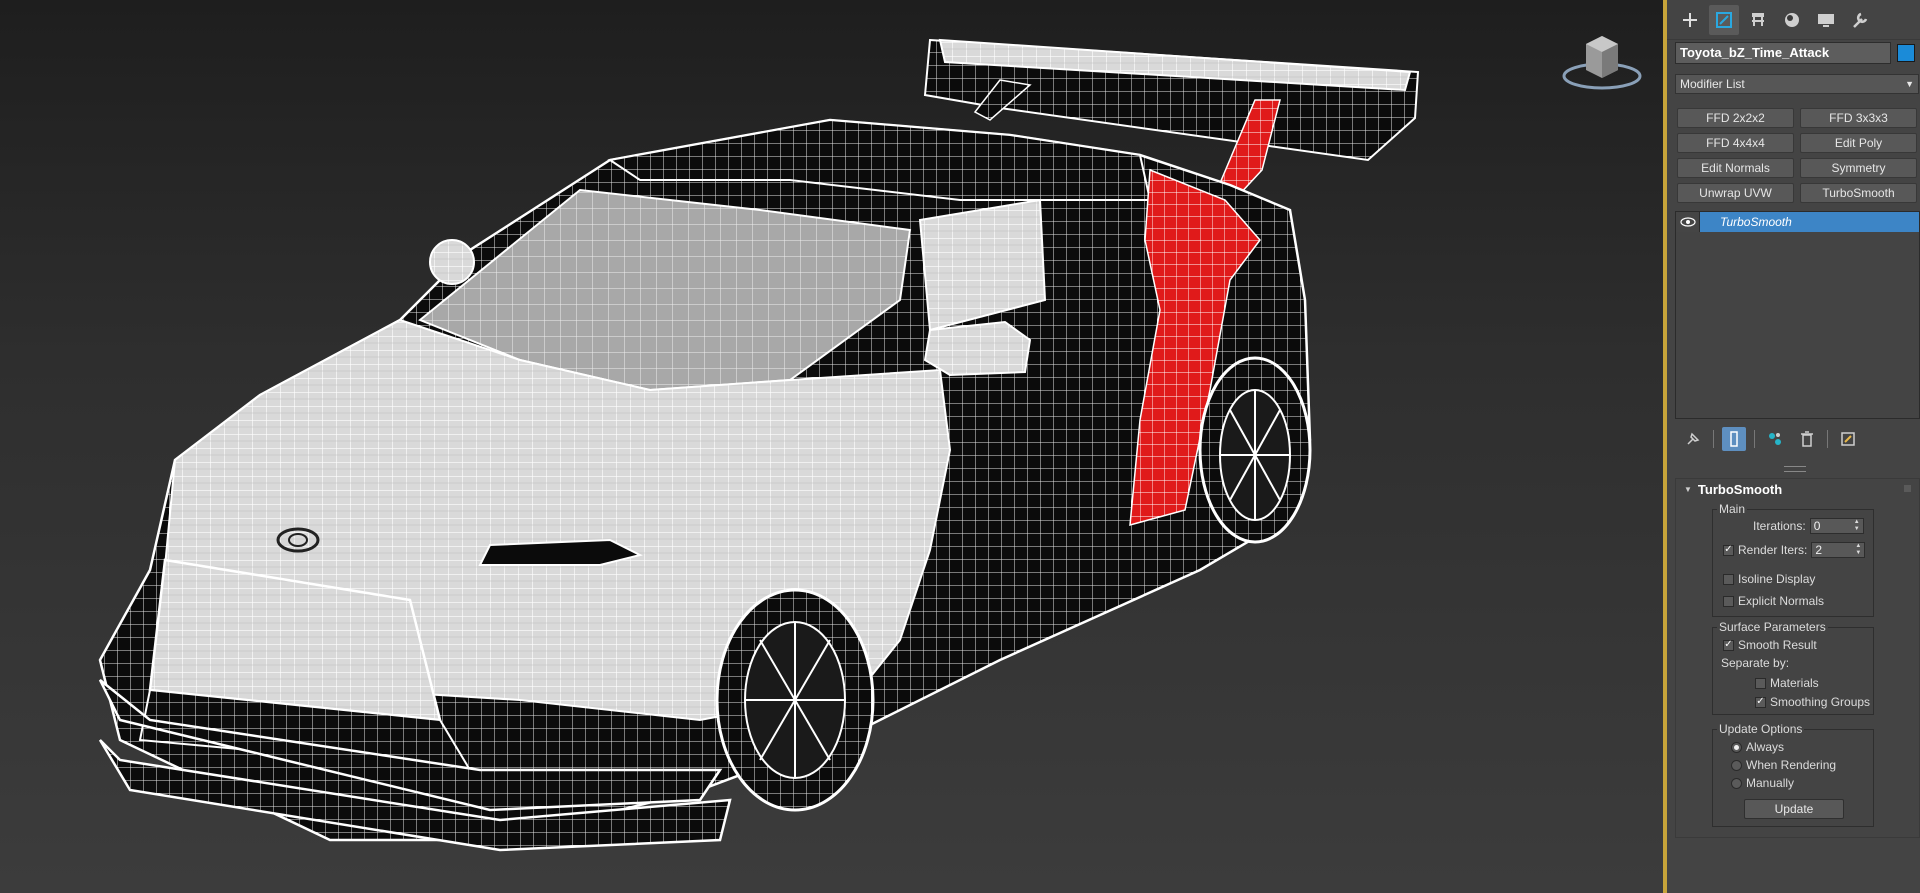 The height and width of the screenshot is (893, 1920). I want to click on render-iters-value: 2, so click(1819, 550).